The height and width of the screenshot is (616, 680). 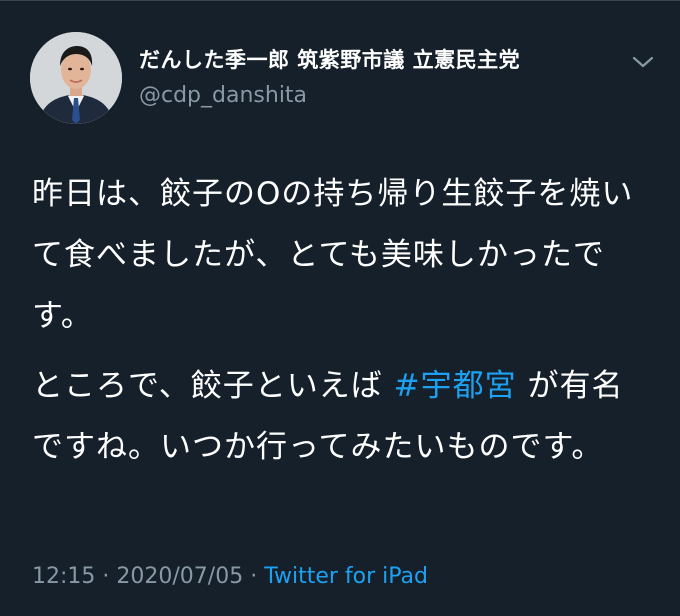 I want to click on tweet-meta: 12:15 · 2020/07/05 · Twitter for iPad, so click(x=230, y=577).